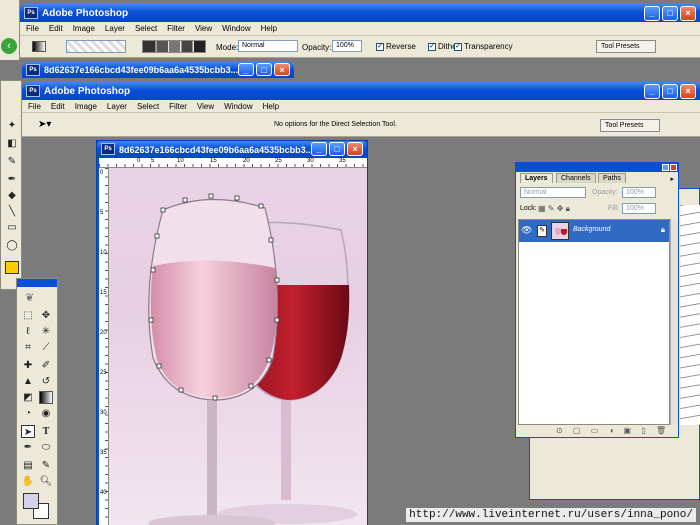 The image size is (700, 525). Describe the element at coordinates (12, 161) in the screenshot. I see `eyedropper-icon: ✎` at that location.